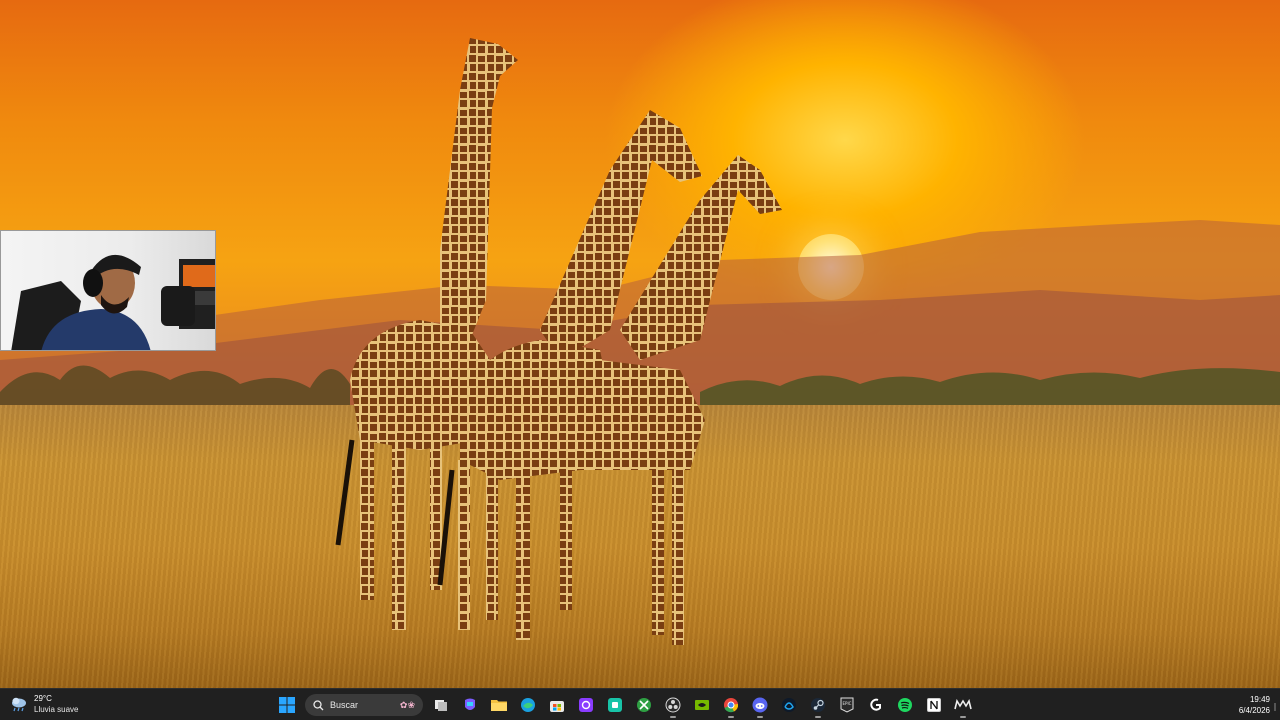  What do you see at coordinates (646, 400) in the screenshot?
I see `giraffe-right` at bounding box center [646, 400].